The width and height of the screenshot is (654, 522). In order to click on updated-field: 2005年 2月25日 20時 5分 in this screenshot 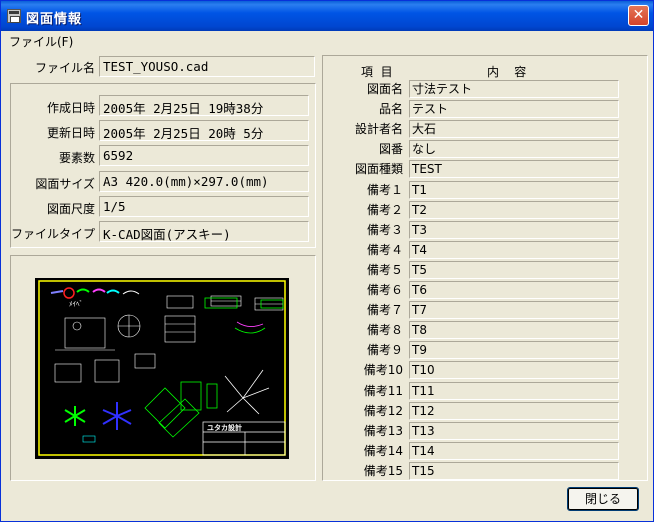, I will do `click(204, 130)`.